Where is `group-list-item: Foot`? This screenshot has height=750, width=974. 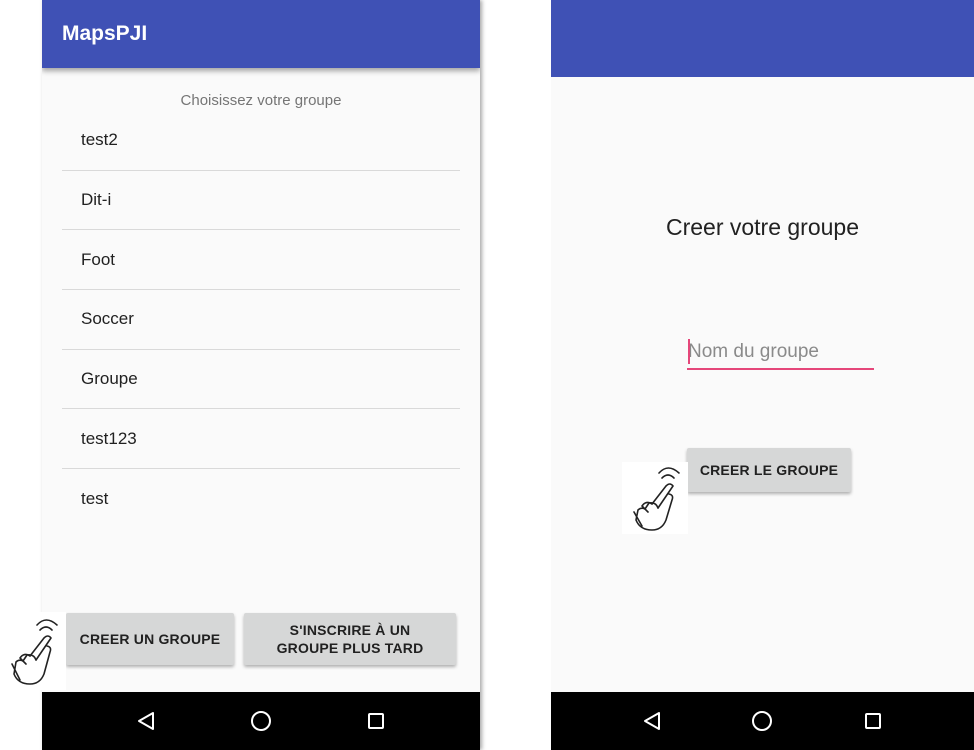
group-list-item: Foot is located at coordinates (261, 260).